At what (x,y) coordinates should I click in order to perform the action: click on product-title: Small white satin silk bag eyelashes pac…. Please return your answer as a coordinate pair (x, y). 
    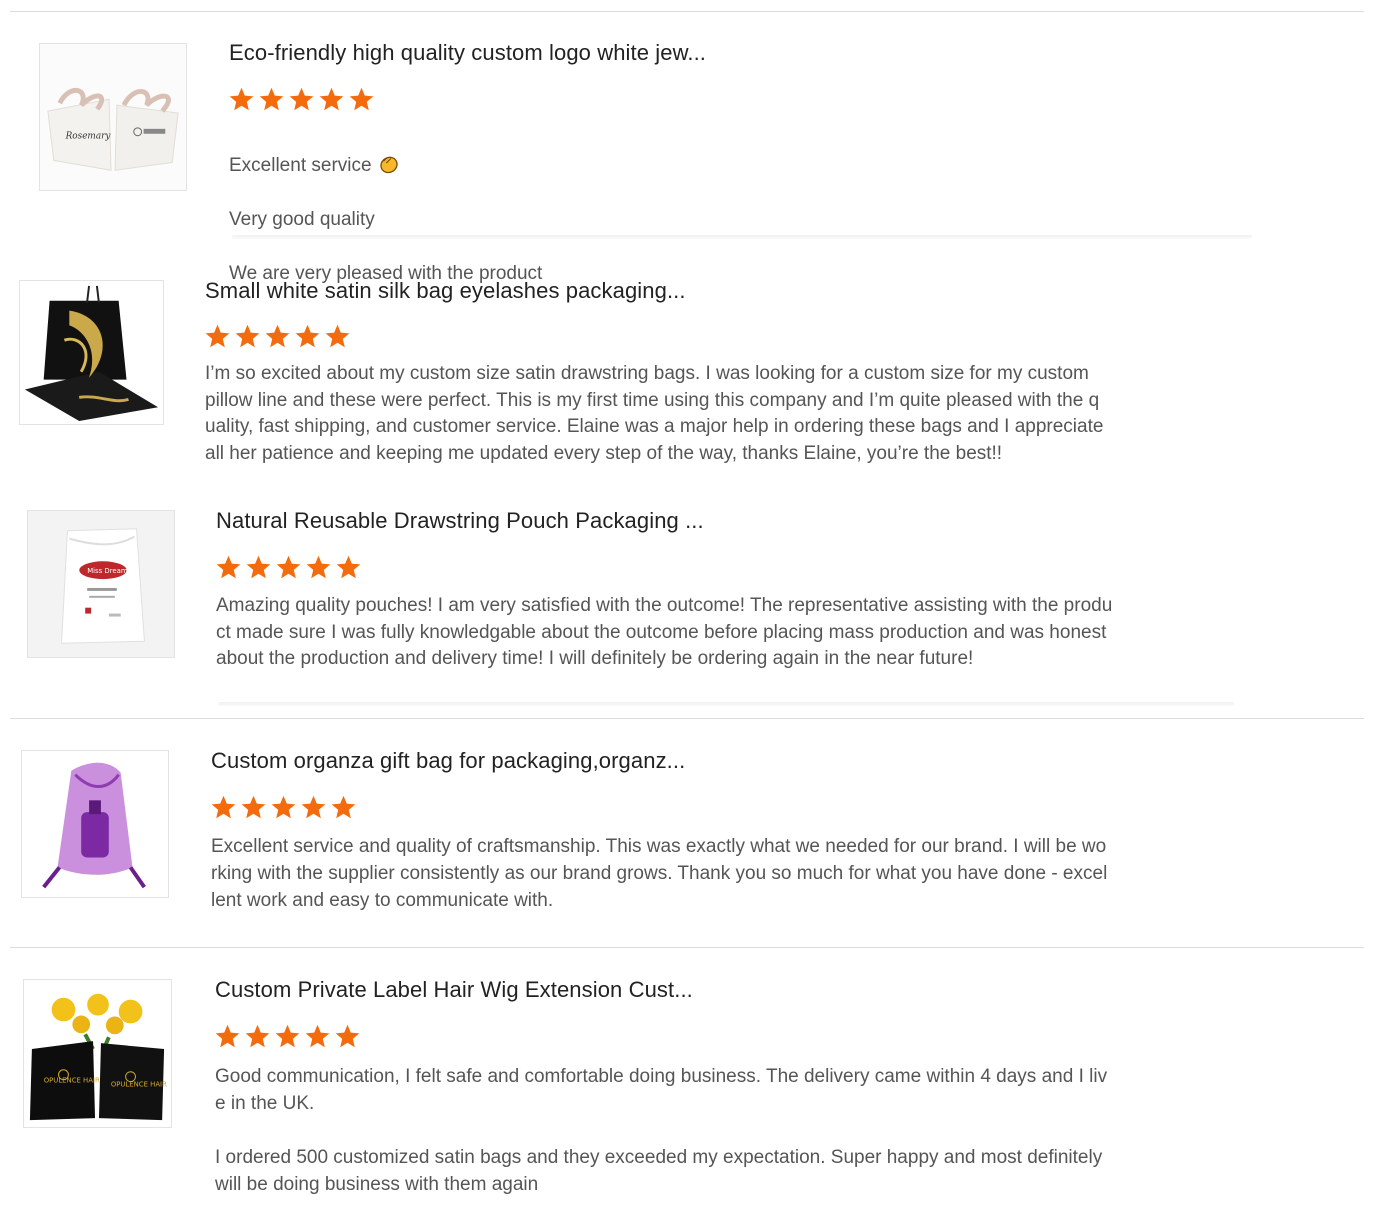
    Looking at the image, I should click on (445, 291).